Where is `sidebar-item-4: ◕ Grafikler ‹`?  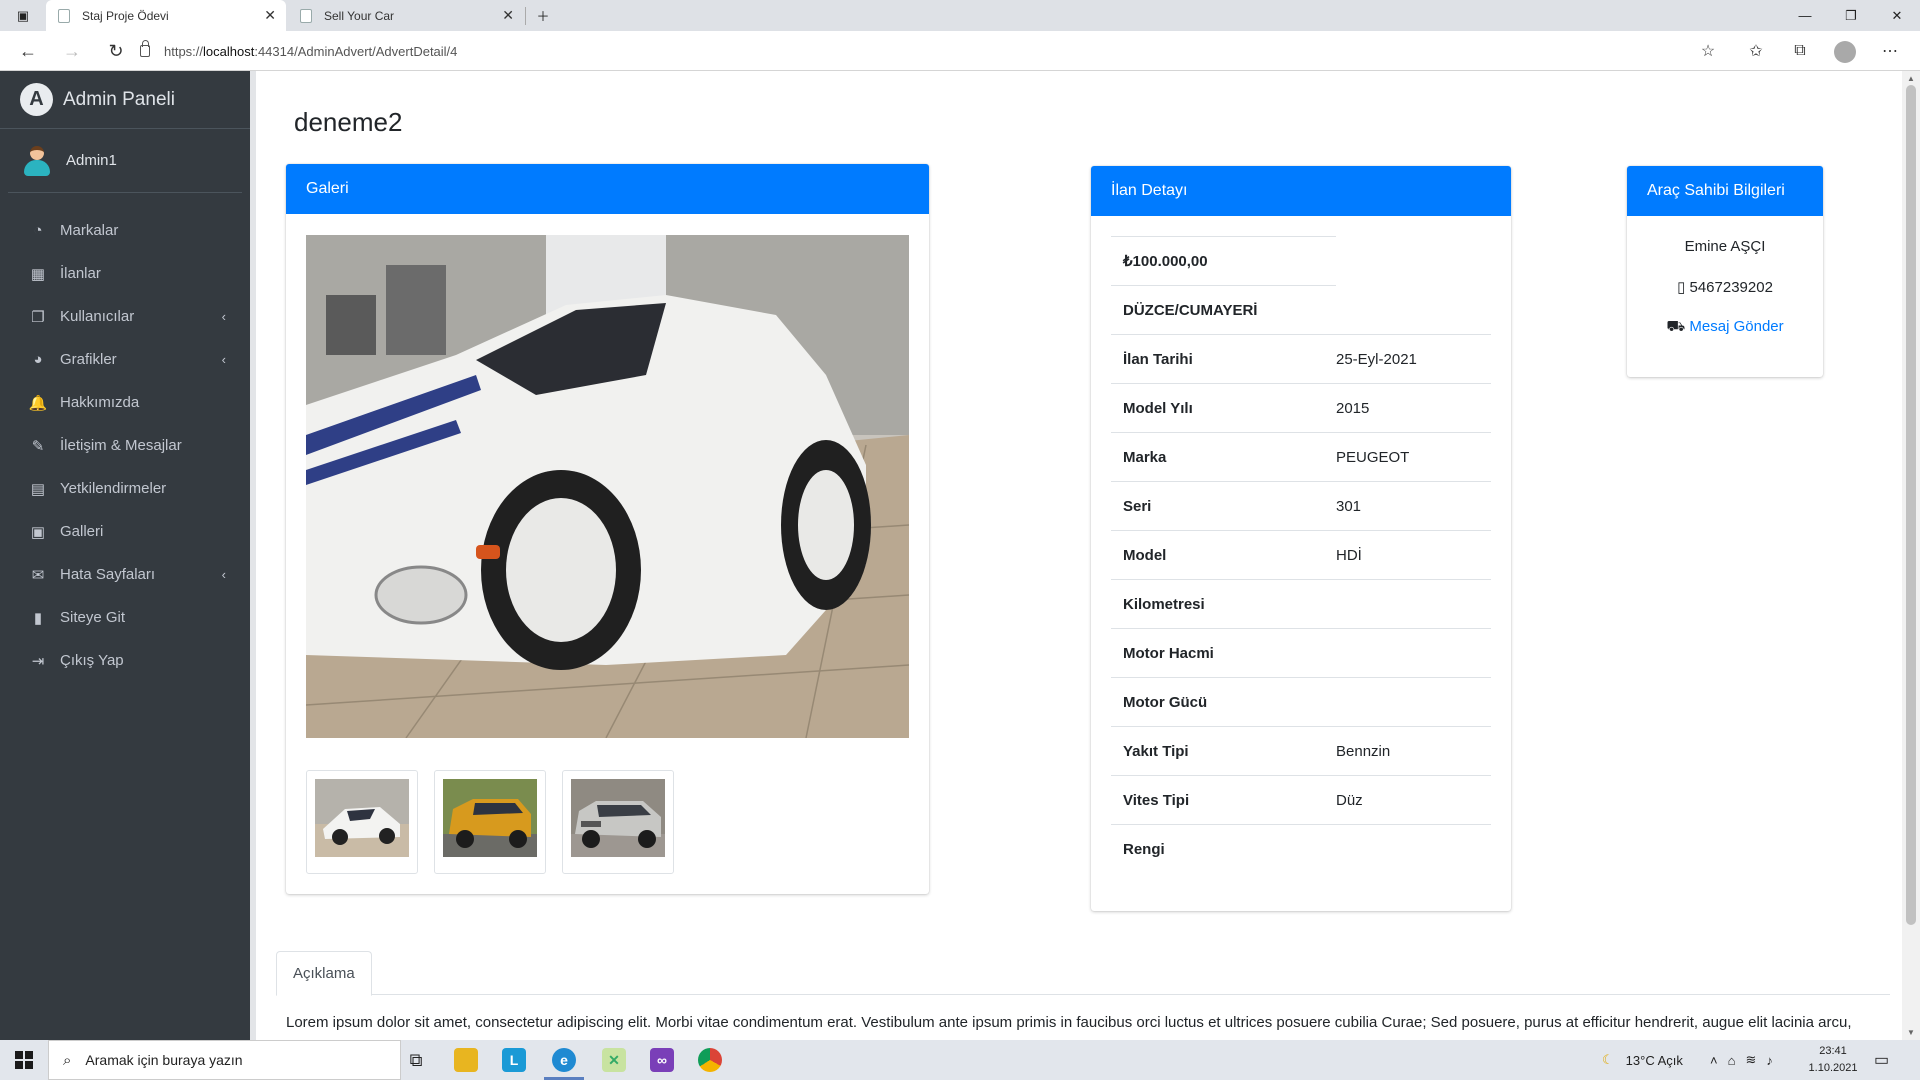 sidebar-item-4: ◕ Grafikler ‹ is located at coordinates (125, 359).